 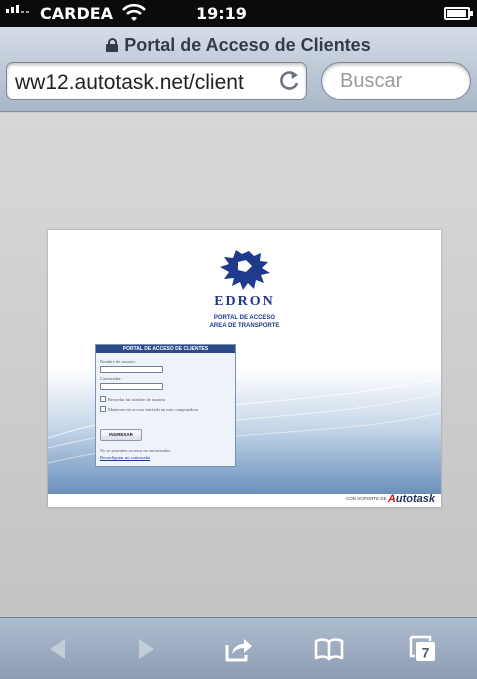 What do you see at coordinates (290, 83) in the screenshot?
I see `reload-icon` at bounding box center [290, 83].